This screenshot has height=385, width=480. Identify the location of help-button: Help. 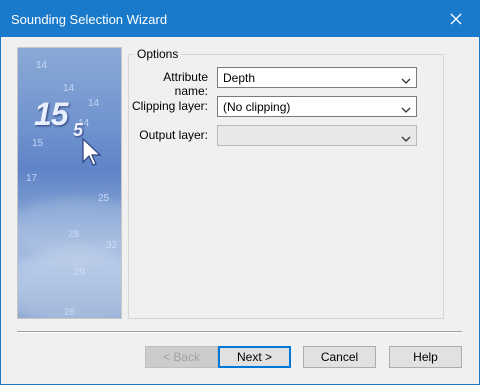
(425, 357).